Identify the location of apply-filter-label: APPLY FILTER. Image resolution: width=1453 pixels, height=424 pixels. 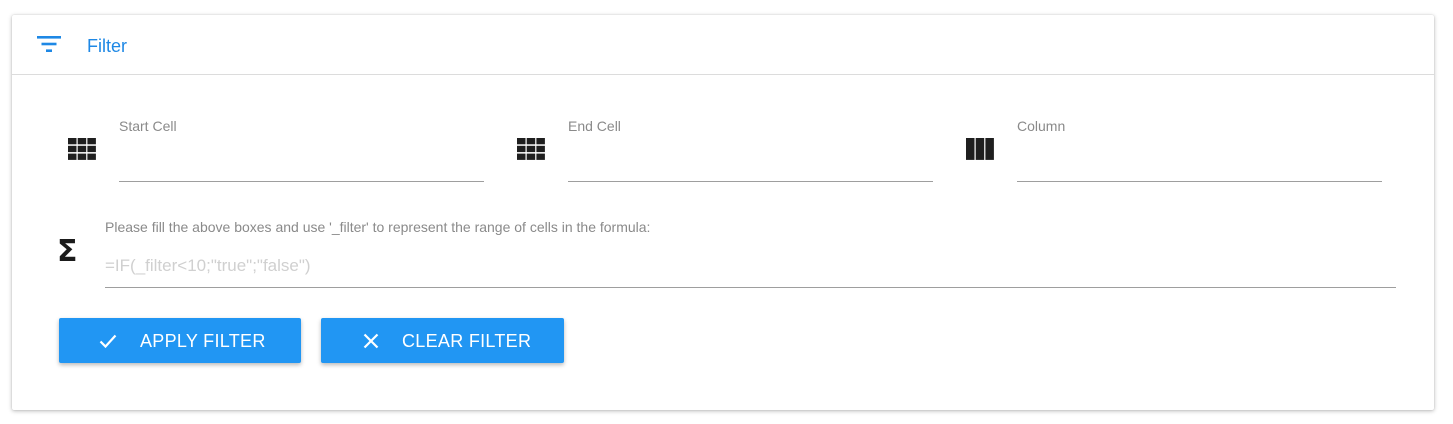
(203, 341).